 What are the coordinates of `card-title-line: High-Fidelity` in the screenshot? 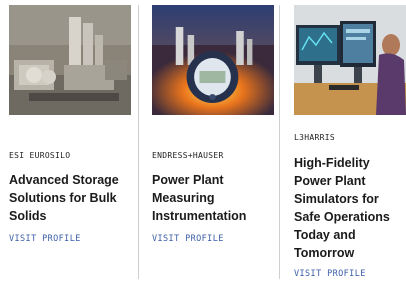 It's located at (332, 163).